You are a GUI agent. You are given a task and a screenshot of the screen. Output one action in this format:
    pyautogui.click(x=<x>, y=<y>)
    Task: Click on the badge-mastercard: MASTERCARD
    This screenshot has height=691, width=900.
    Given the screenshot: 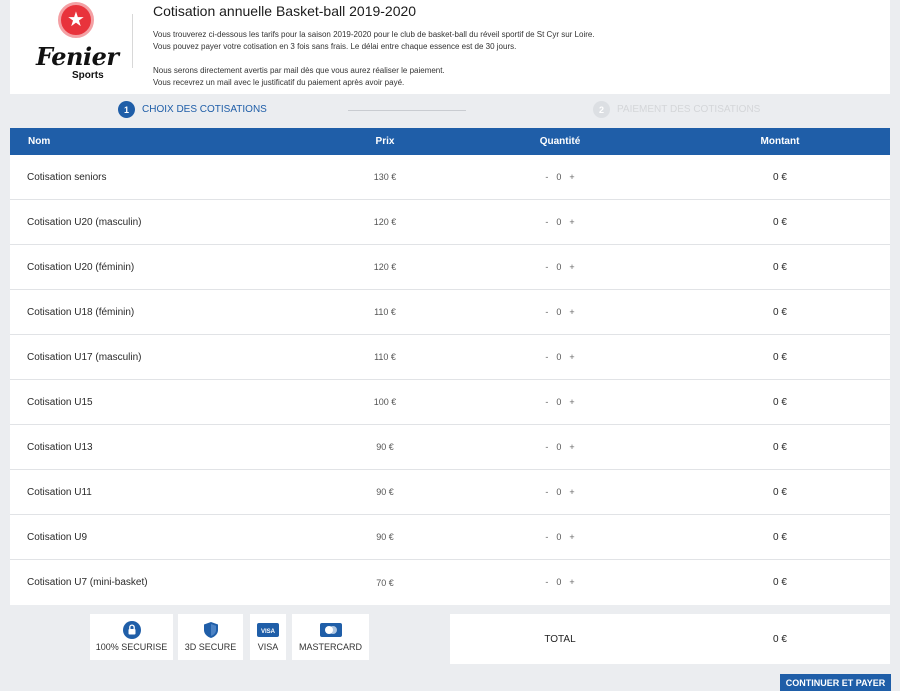 What is the action you would take?
    pyautogui.click(x=330, y=637)
    